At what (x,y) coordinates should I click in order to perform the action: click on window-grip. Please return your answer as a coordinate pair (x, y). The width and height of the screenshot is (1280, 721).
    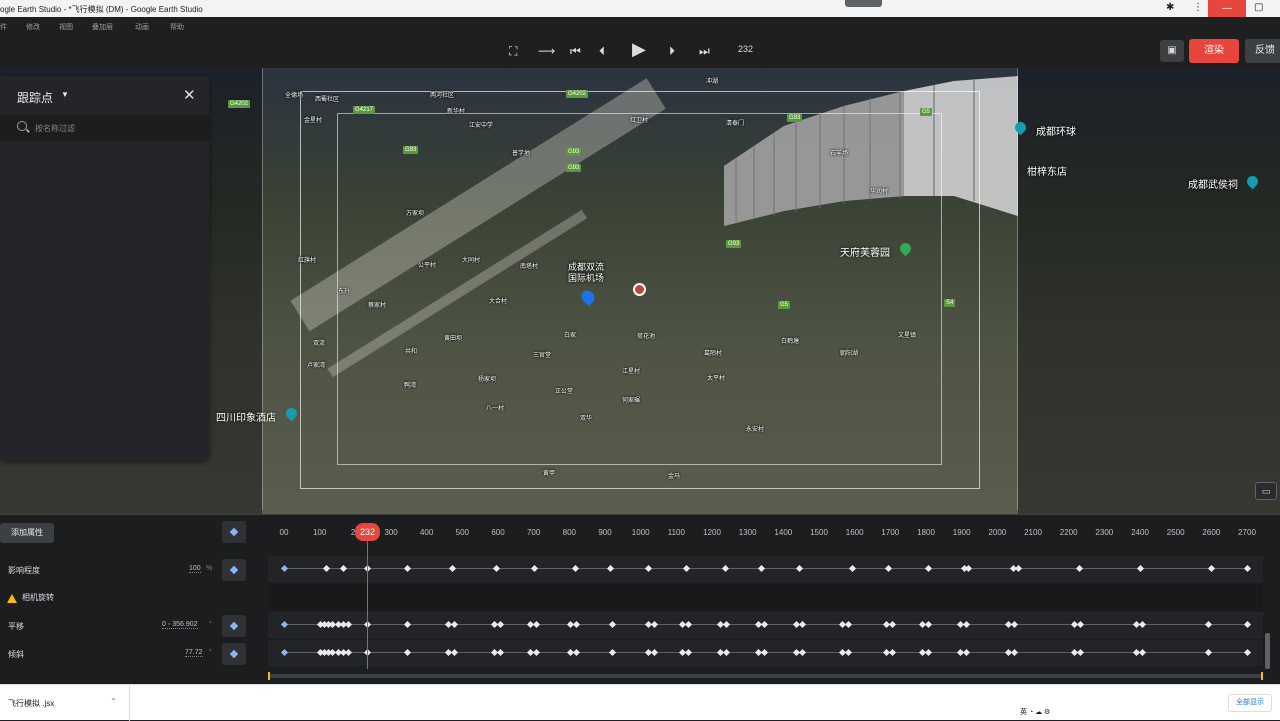
    Looking at the image, I should click on (863, 3).